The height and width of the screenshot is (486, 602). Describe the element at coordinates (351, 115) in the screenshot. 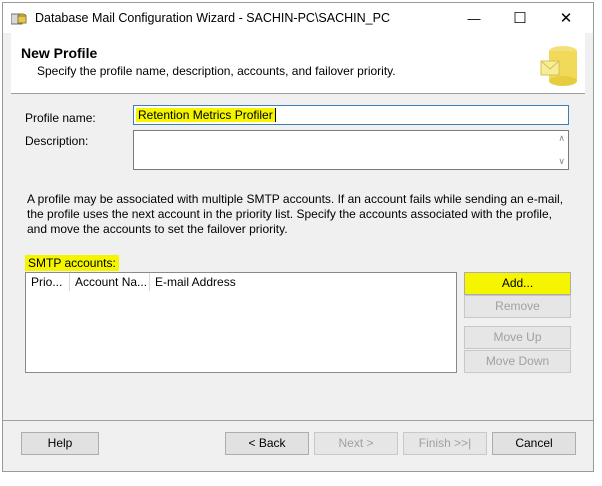

I see `profile-name-input: Retention Metrics Profiler` at that location.